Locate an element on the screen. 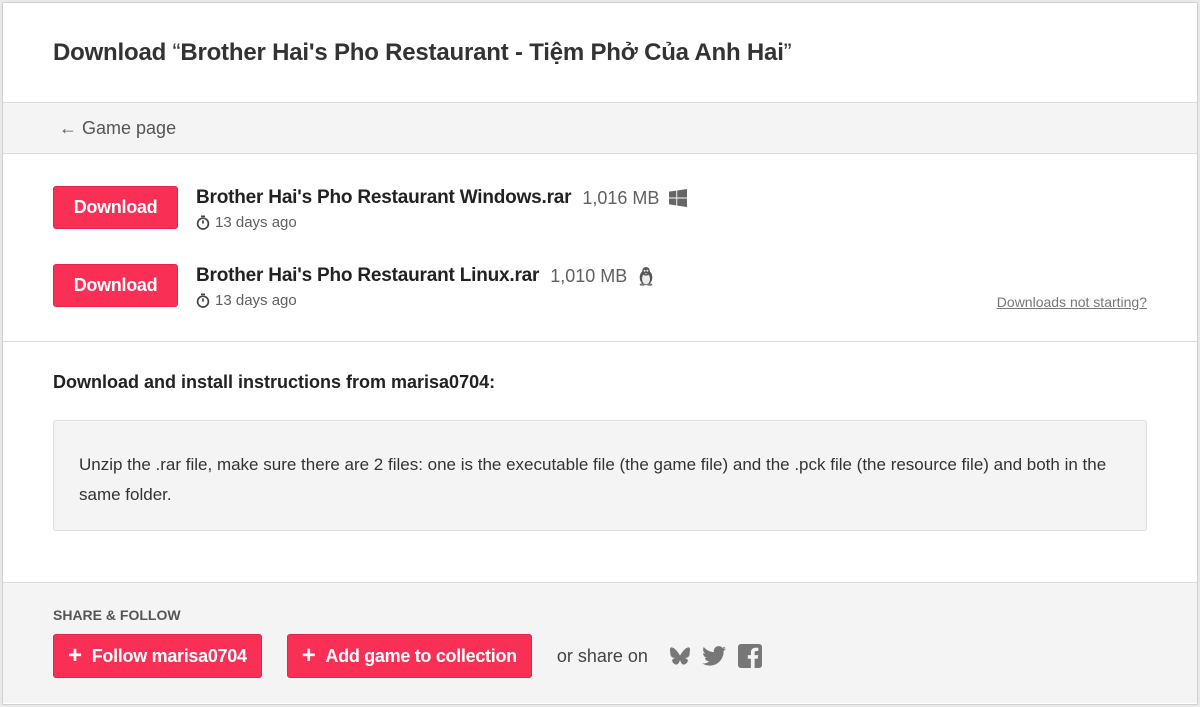 This screenshot has height=707, width=1200. follow-button: + Follow marisa0704 is located at coordinates (157, 656).